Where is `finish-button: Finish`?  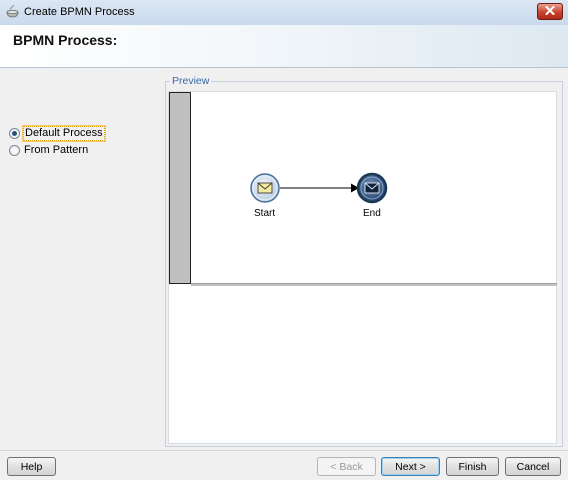
finish-button: Finish is located at coordinates (472, 466).